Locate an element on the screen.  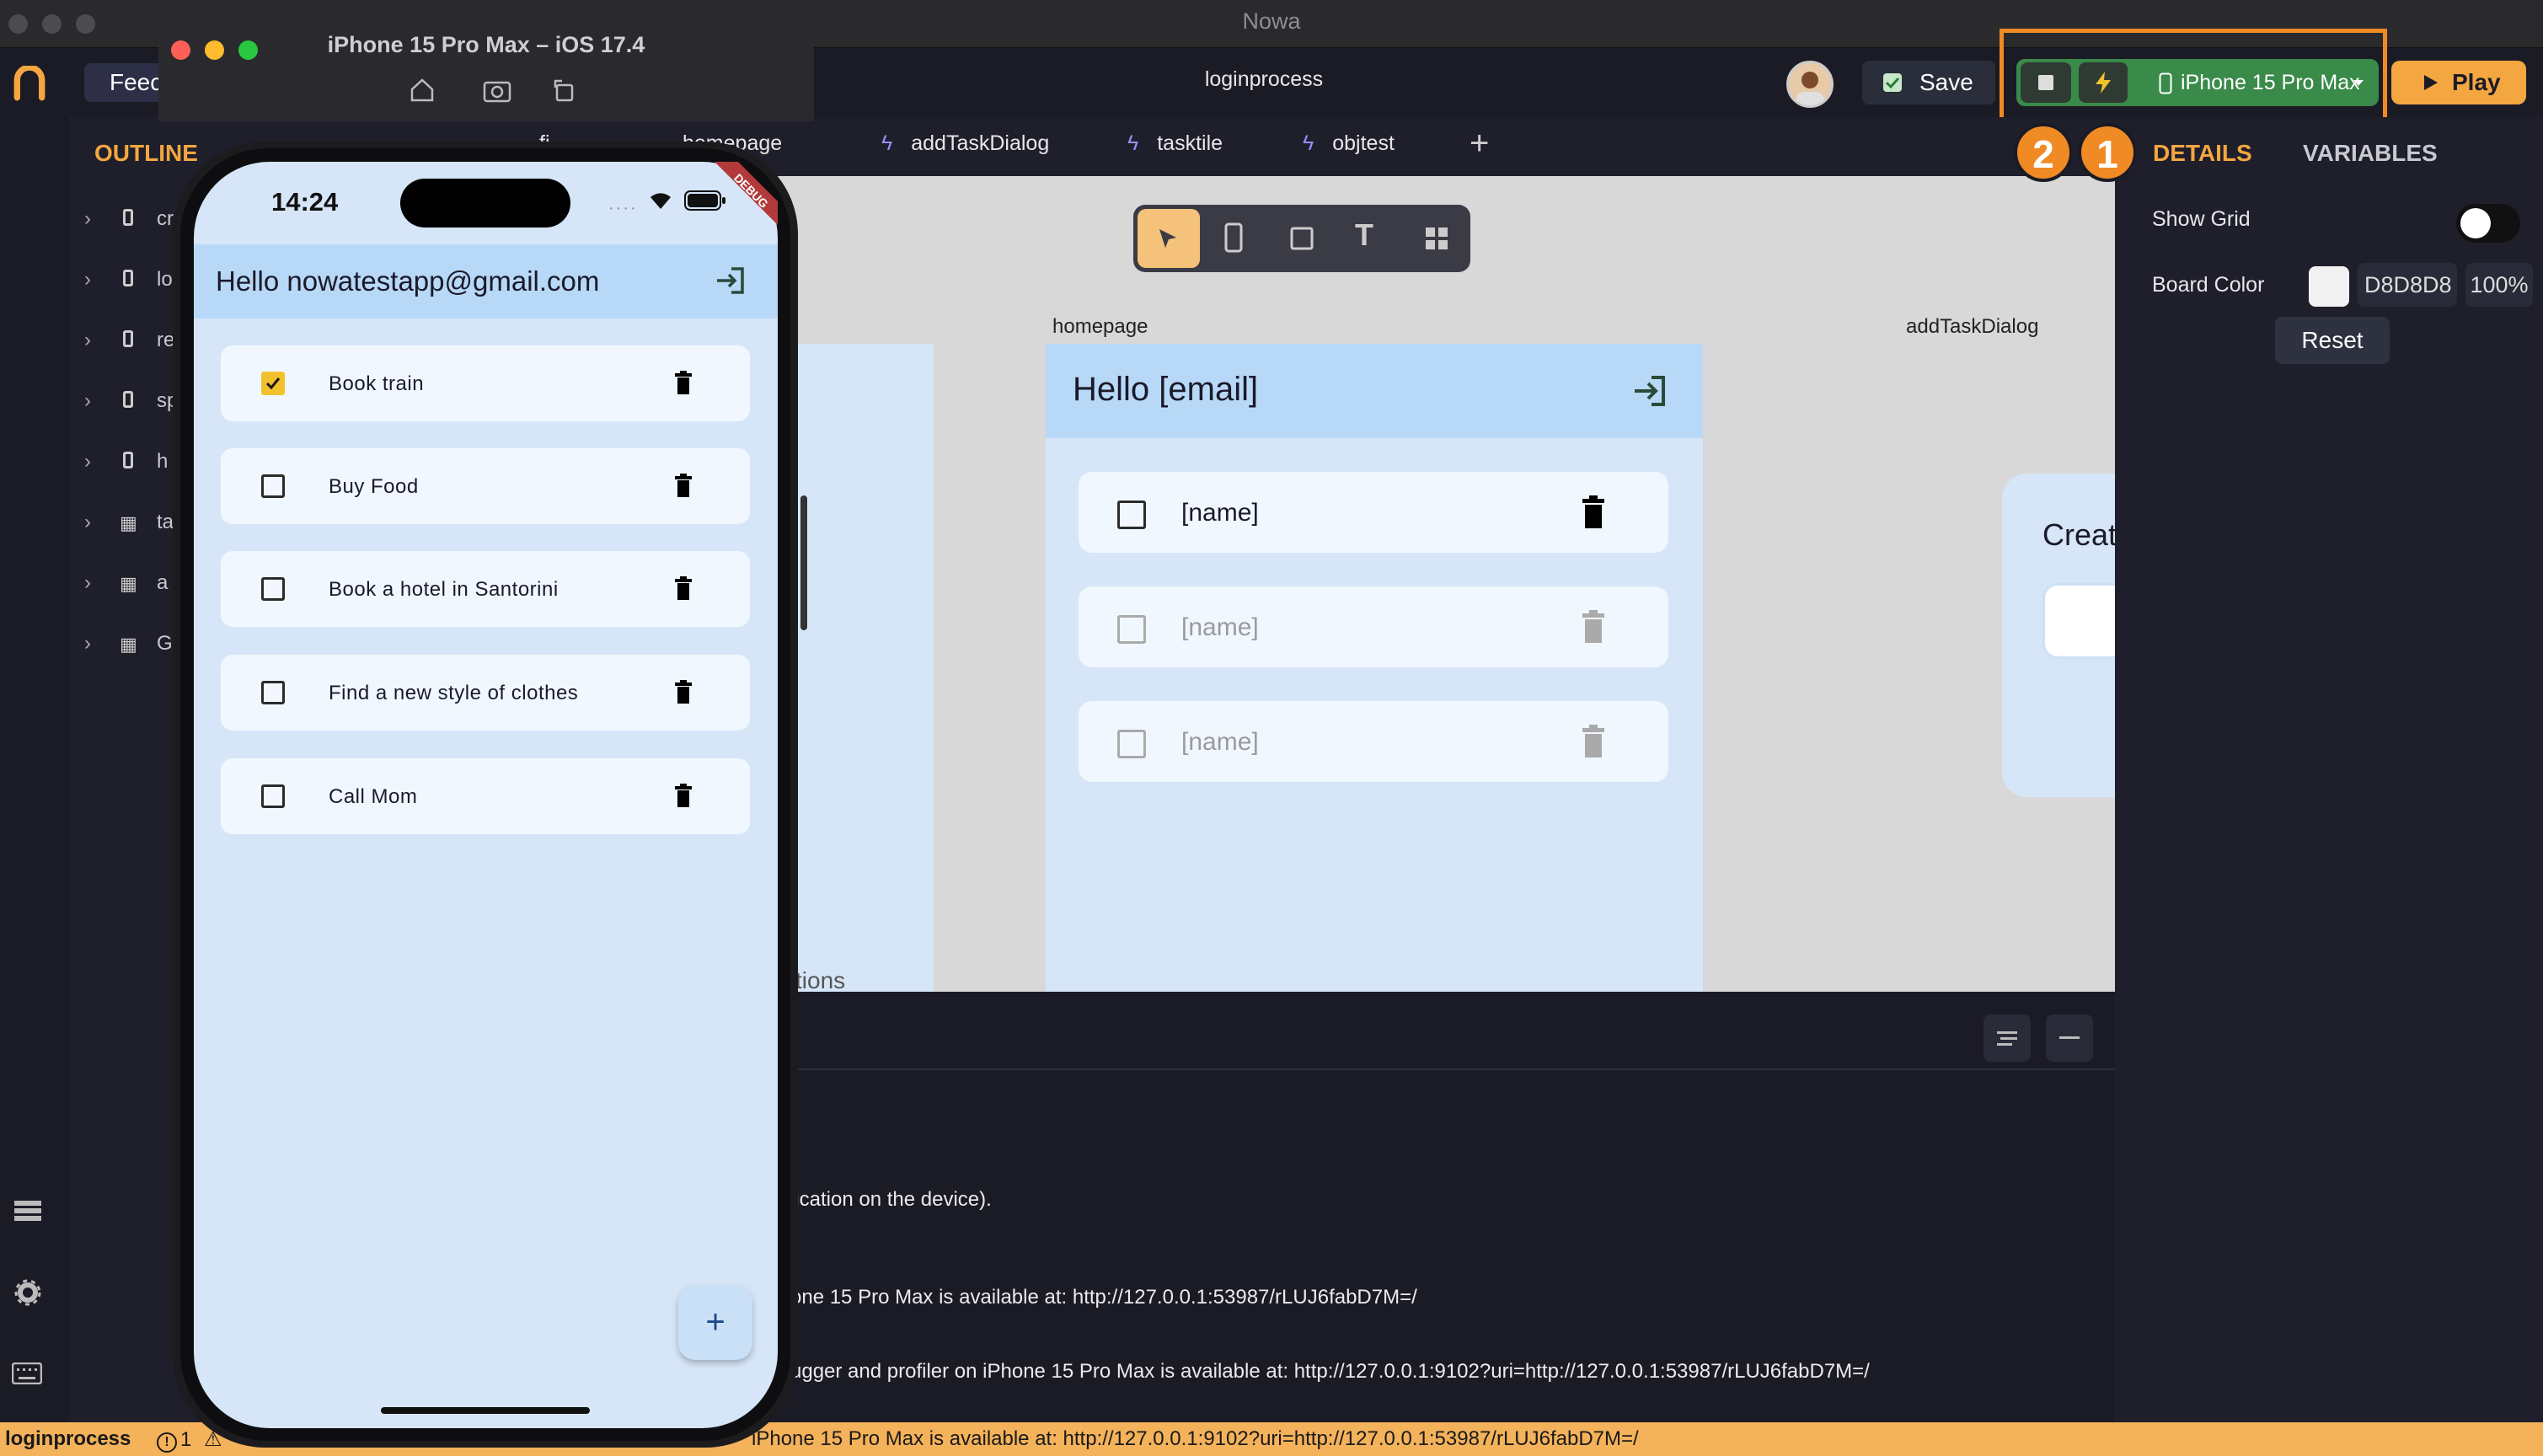
board-label-addtaskdialog: addTaskDialog is located at coordinates (1973, 326).